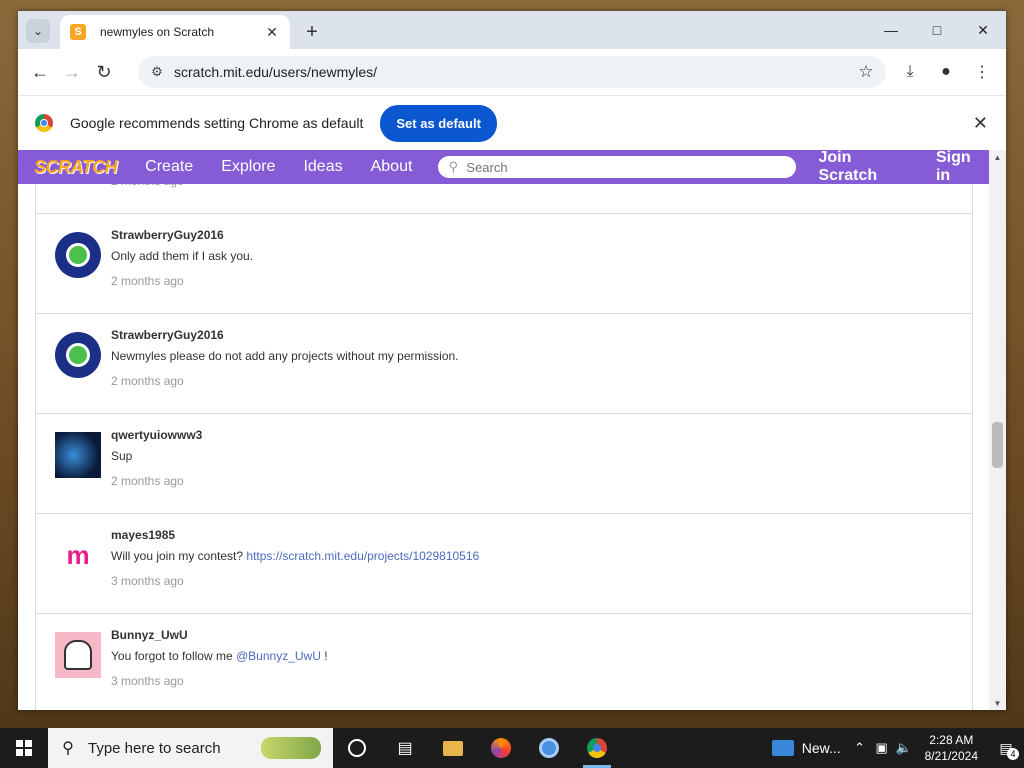  What do you see at coordinates (157, 72) in the screenshot?
I see `site-info-icon: ⚙` at bounding box center [157, 72].